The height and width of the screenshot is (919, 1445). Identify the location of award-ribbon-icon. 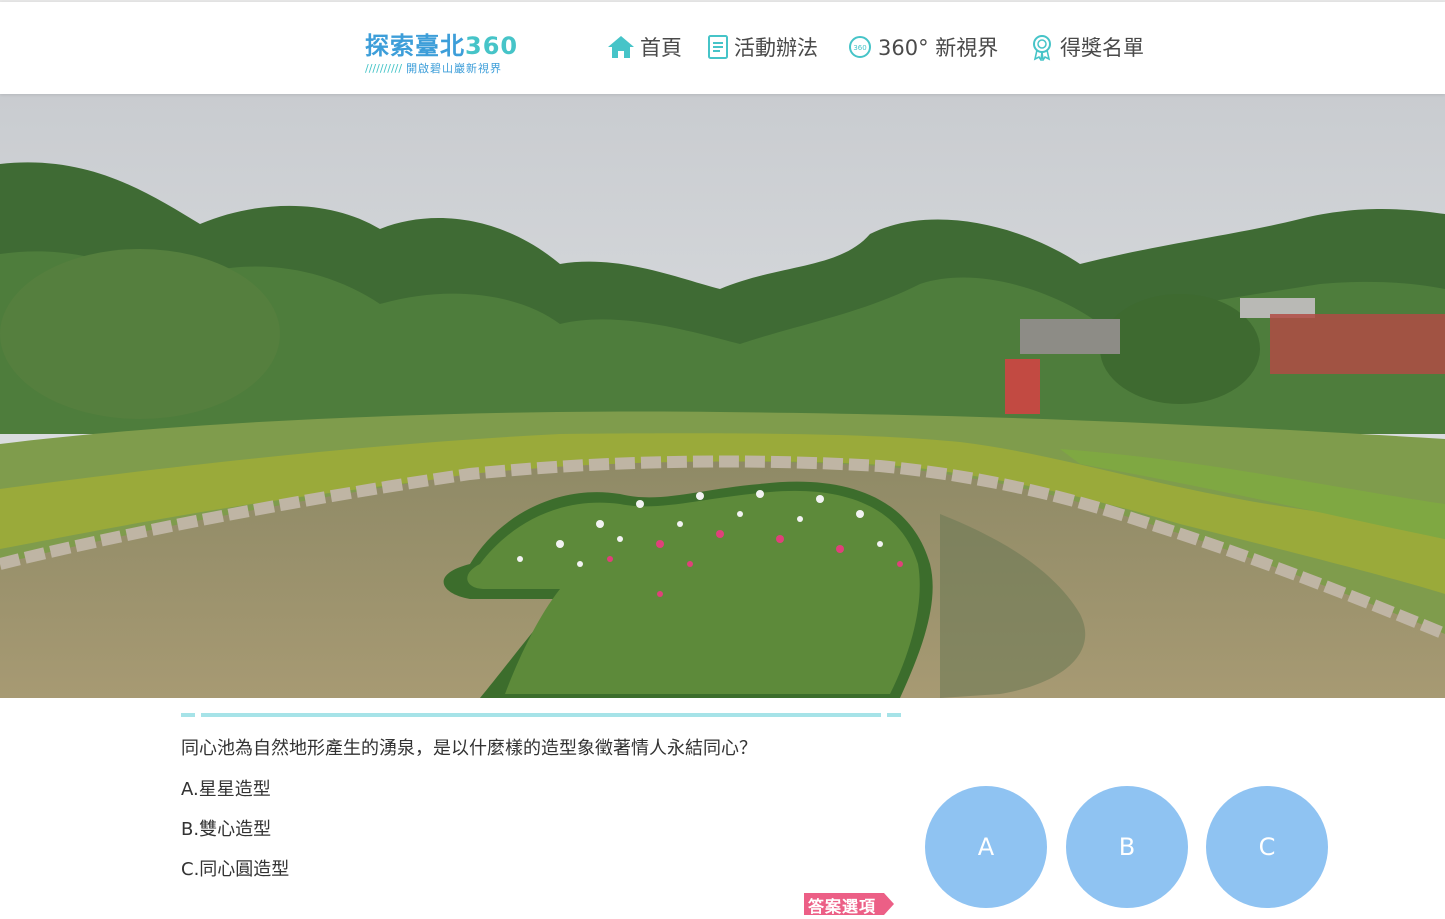
(1042, 47).